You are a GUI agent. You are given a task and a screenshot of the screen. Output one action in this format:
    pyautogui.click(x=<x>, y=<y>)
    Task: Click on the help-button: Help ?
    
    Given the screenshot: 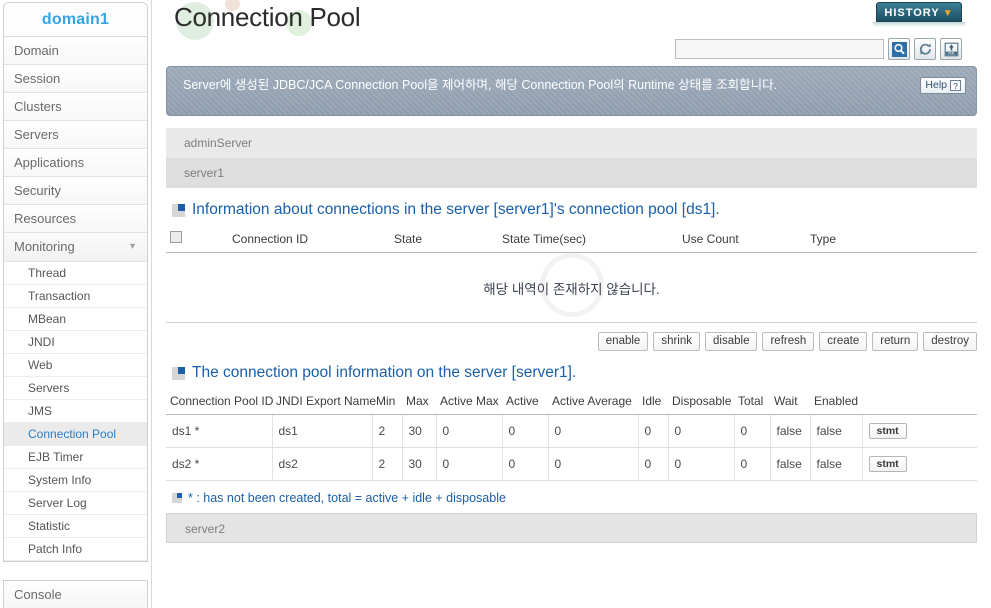 What is the action you would take?
    pyautogui.click(x=943, y=85)
    